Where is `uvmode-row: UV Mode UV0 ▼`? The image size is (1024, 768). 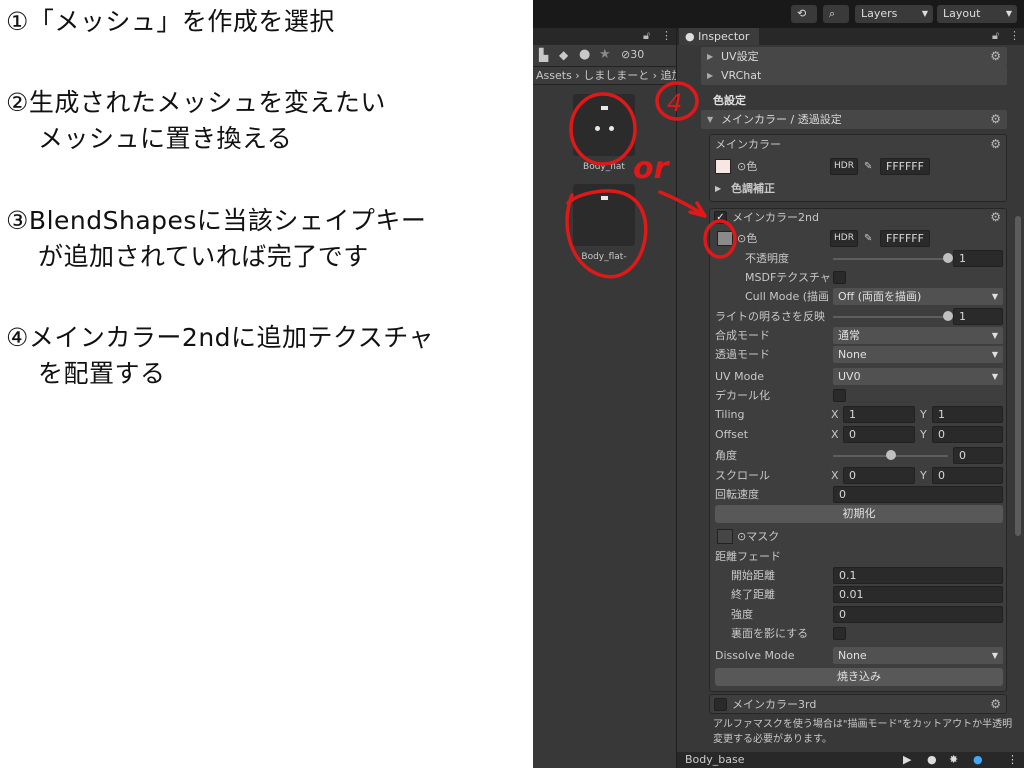 uvmode-row: UV Mode UV0 ▼ is located at coordinates (843, 376).